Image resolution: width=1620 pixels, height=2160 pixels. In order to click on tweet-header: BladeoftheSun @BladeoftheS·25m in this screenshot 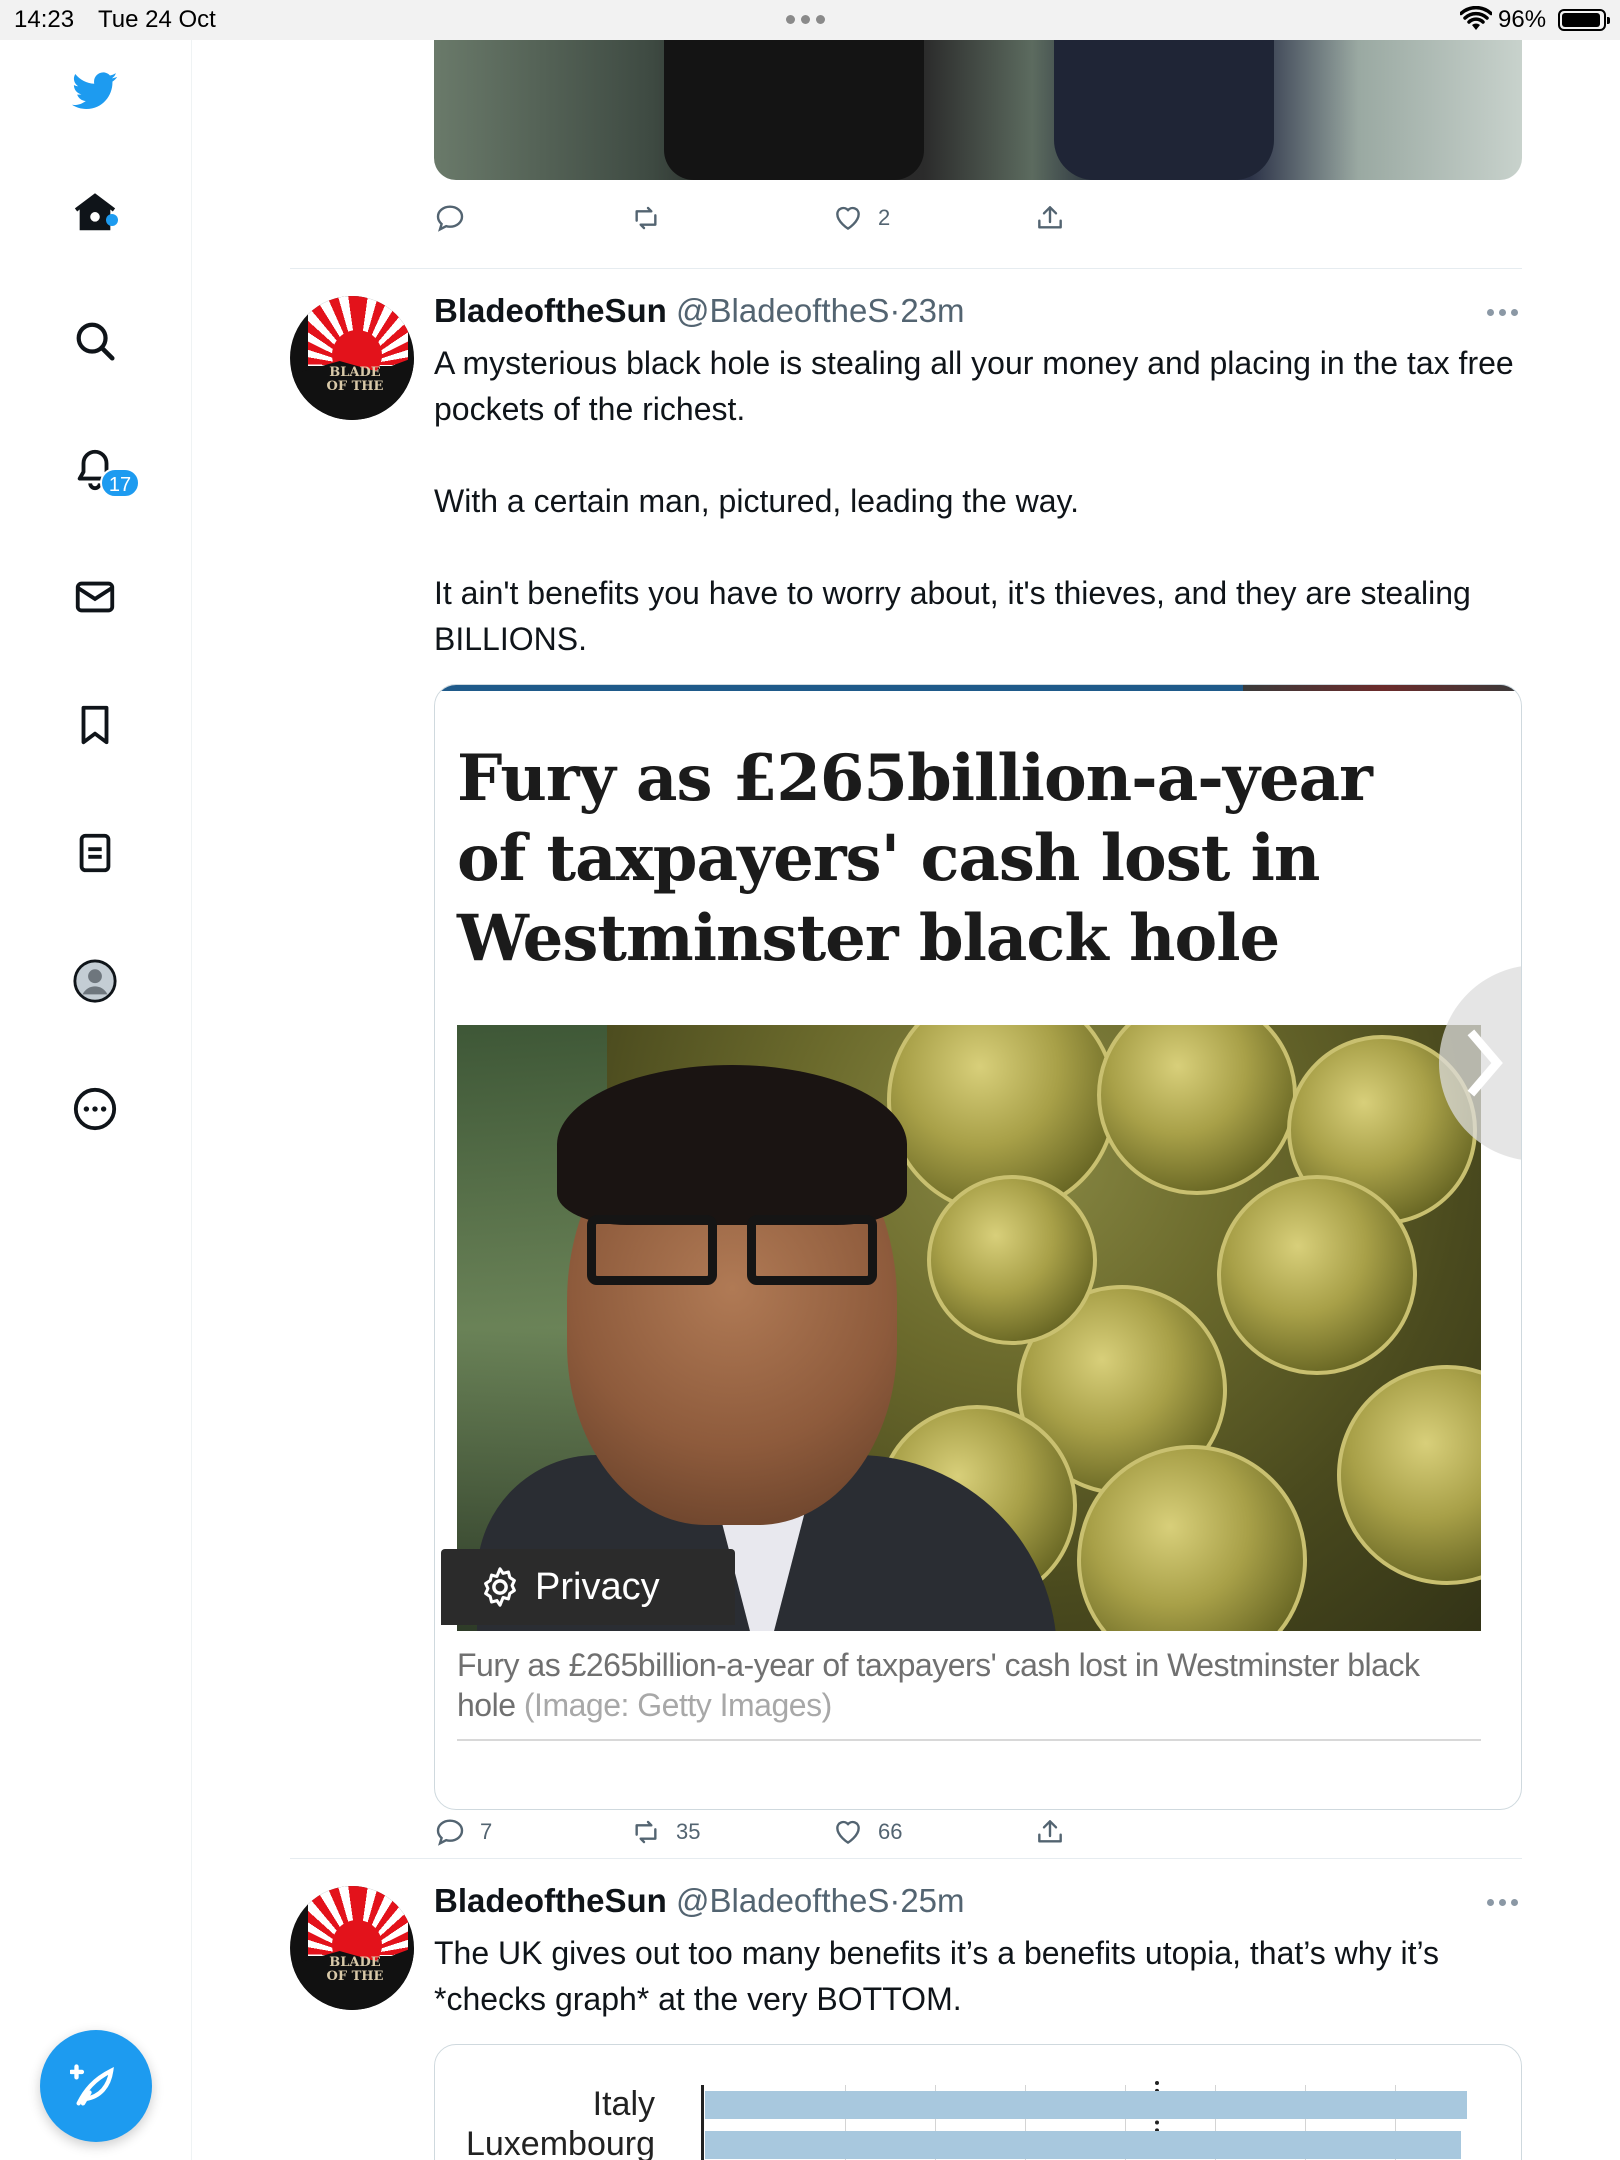, I will do `click(699, 1901)`.